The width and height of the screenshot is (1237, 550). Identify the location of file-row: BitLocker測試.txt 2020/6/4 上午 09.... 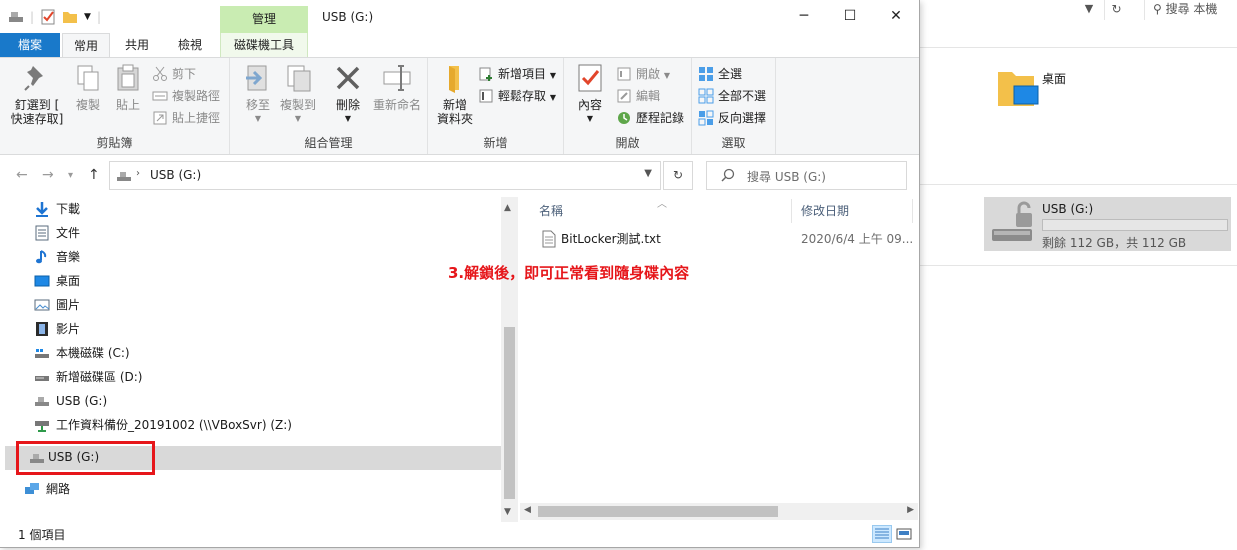
(726, 239).